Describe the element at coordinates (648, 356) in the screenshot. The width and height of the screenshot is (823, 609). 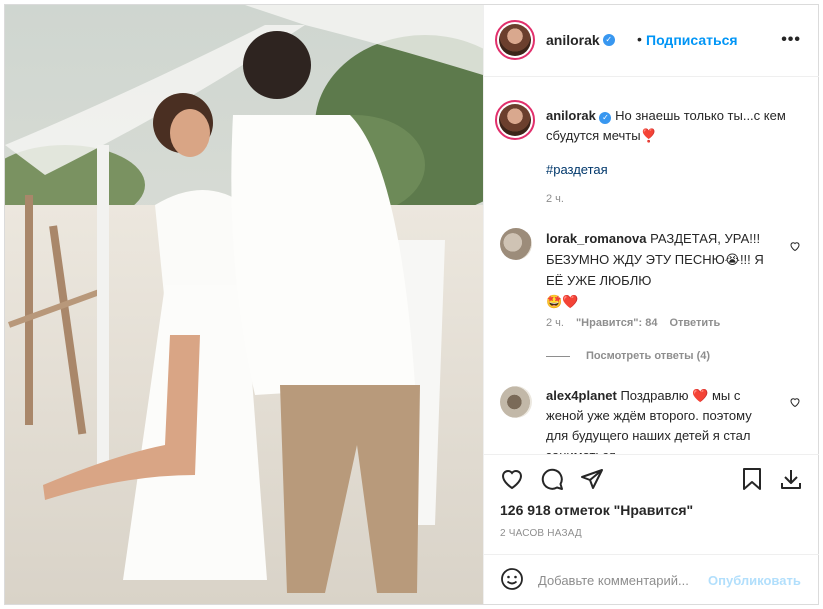
I see `view-replies-label: Посмотреть ответы (4)` at that location.